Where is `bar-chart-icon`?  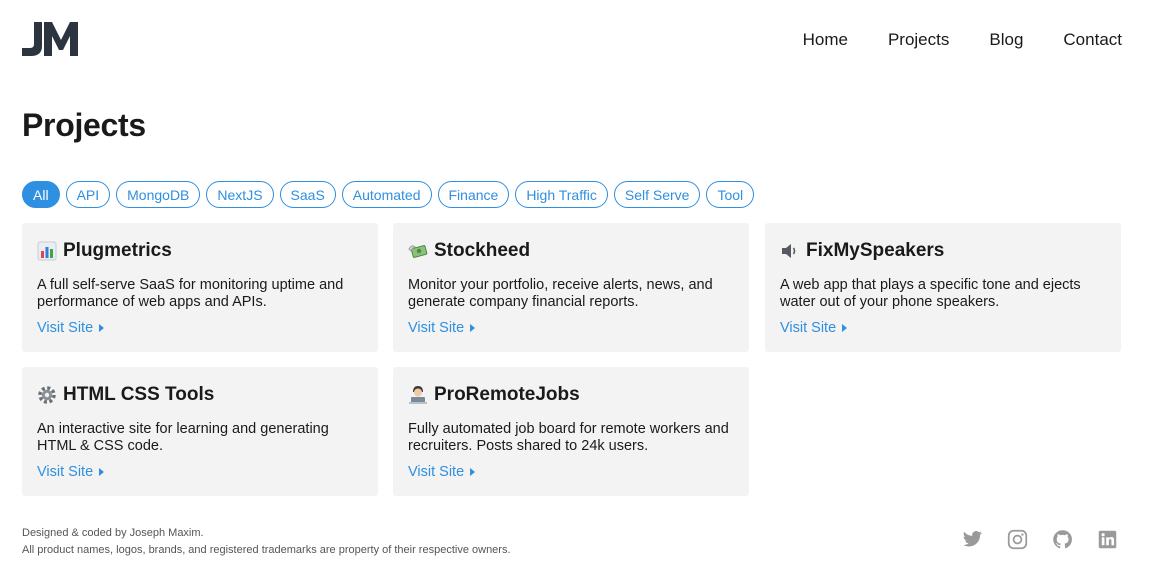 bar-chart-icon is located at coordinates (47, 251).